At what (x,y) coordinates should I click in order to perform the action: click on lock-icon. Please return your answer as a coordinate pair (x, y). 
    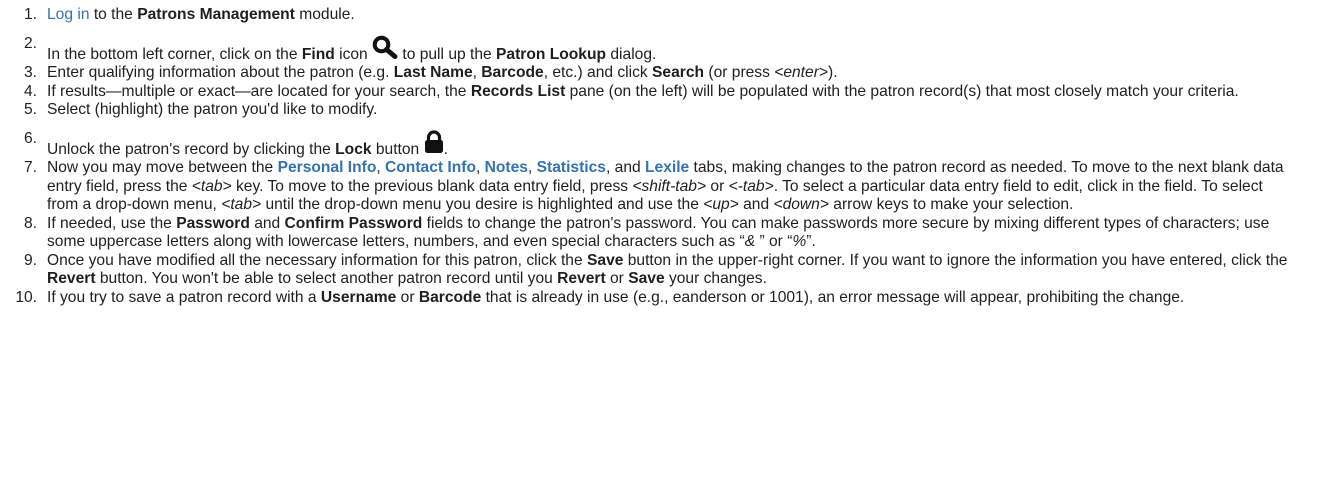
    Looking at the image, I should click on (434, 144).